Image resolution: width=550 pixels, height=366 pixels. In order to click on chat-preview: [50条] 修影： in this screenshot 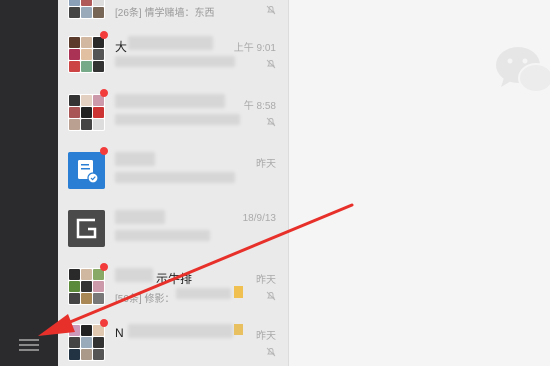, I will do `click(145, 299)`.